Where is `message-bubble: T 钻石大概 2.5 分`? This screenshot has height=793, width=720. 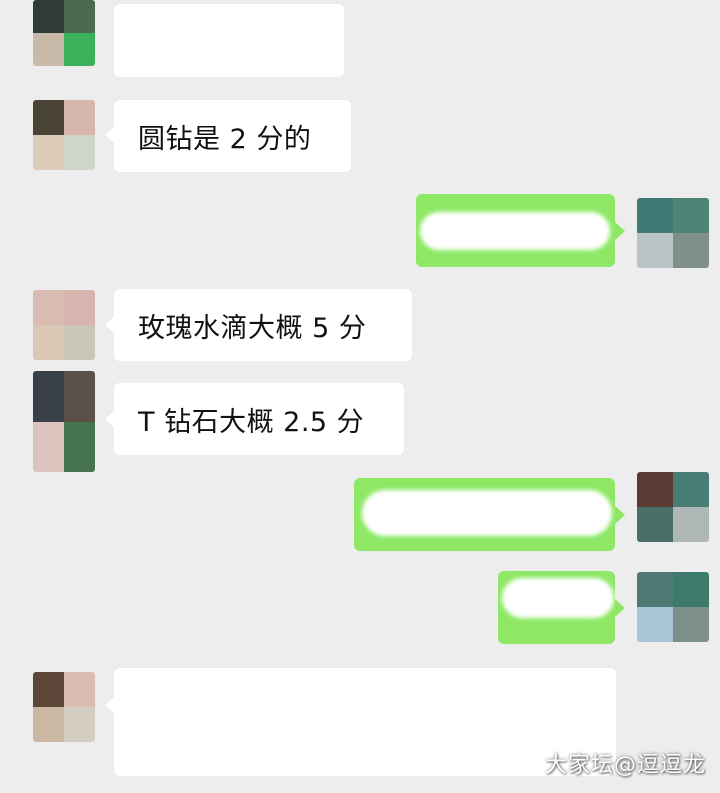
message-bubble: T 钻石大概 2.5 分 is located at coordinates (259, 419).